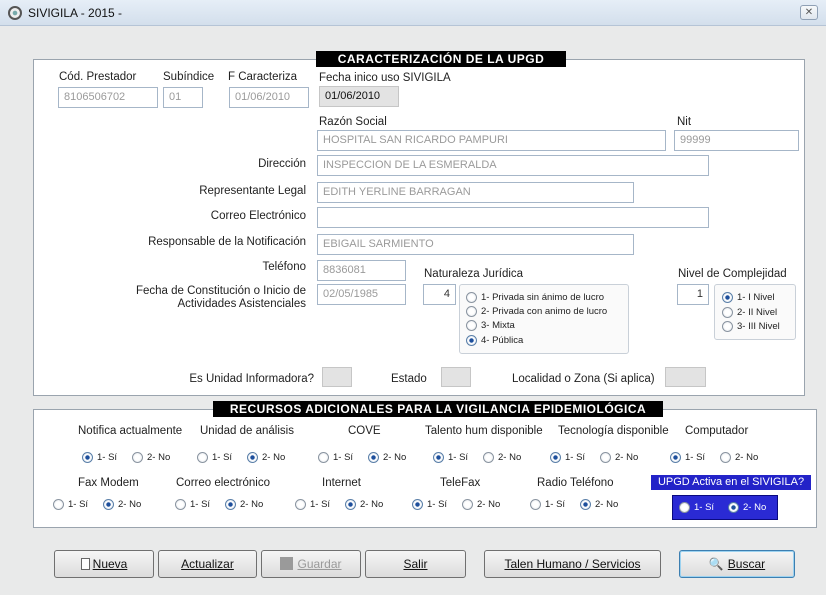 Image resolution: width=826 pixels, height=595 pixels. I want to click on f-caracteriza-field: 01/06/2010, so click(269, 97).